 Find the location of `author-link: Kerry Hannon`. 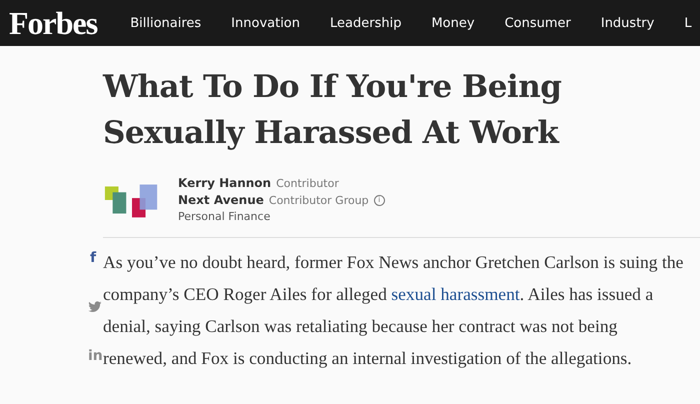

author-link: Kerry Hannon is located at coordinates (225, 183).